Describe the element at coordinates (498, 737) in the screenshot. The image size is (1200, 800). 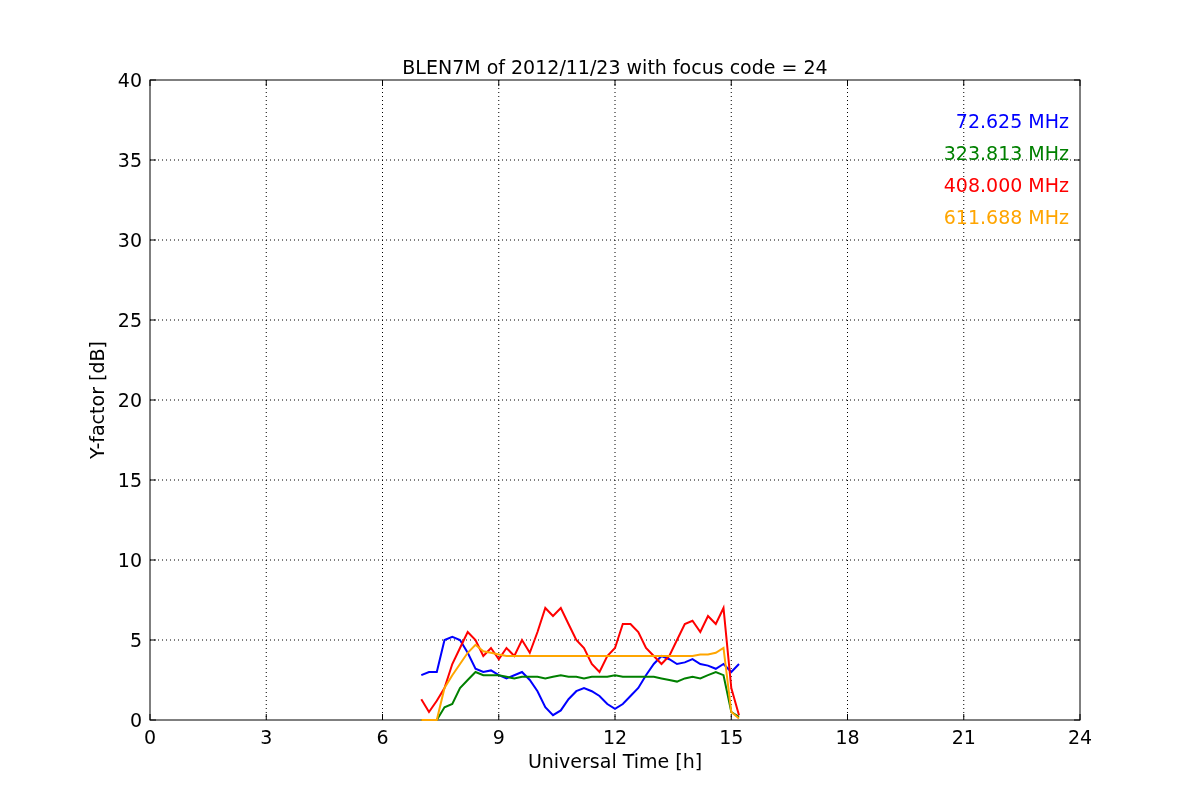
I see `x-tick-label: 9` at that location.